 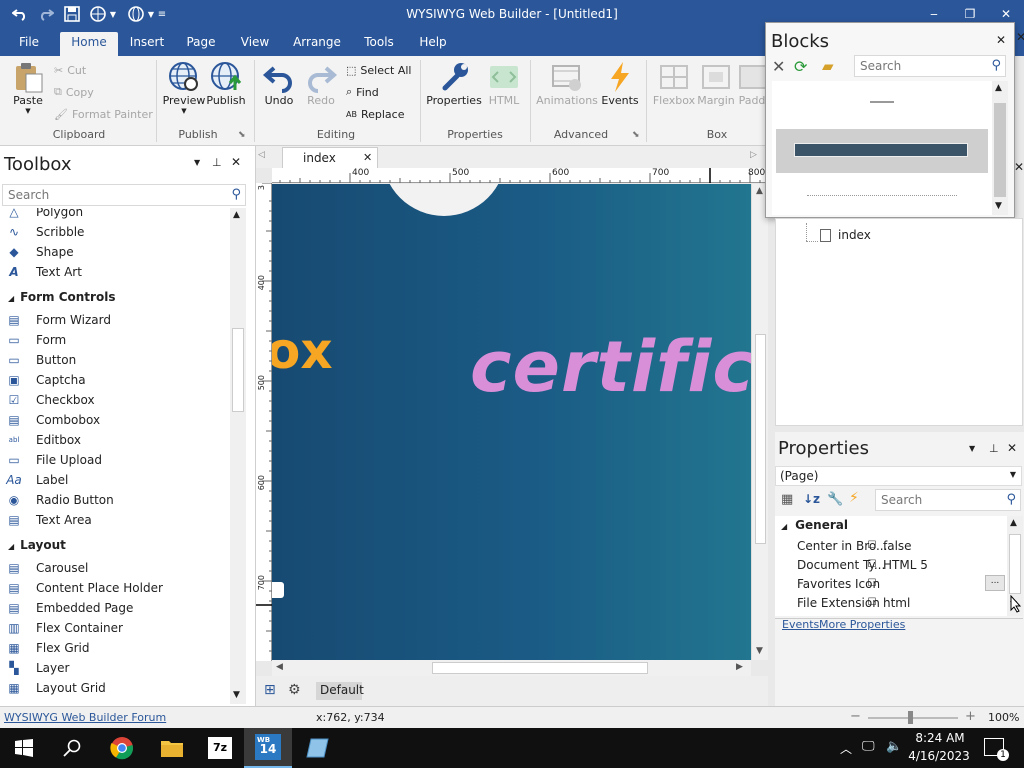 What do you see at coordinates (379, 44) in the screenshot?
I see `tab-tools: Tools` at bounding box center [379, 44].